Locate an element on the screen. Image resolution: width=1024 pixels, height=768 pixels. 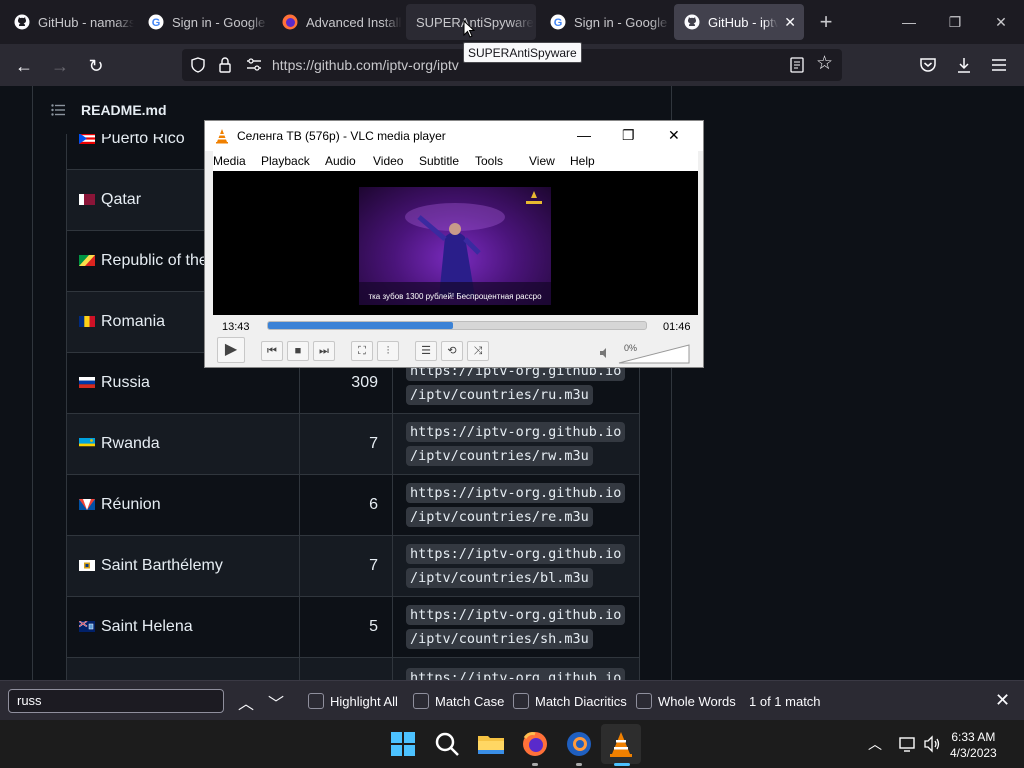
match-diacritics-checkbox is located at coordinates (521, 701).